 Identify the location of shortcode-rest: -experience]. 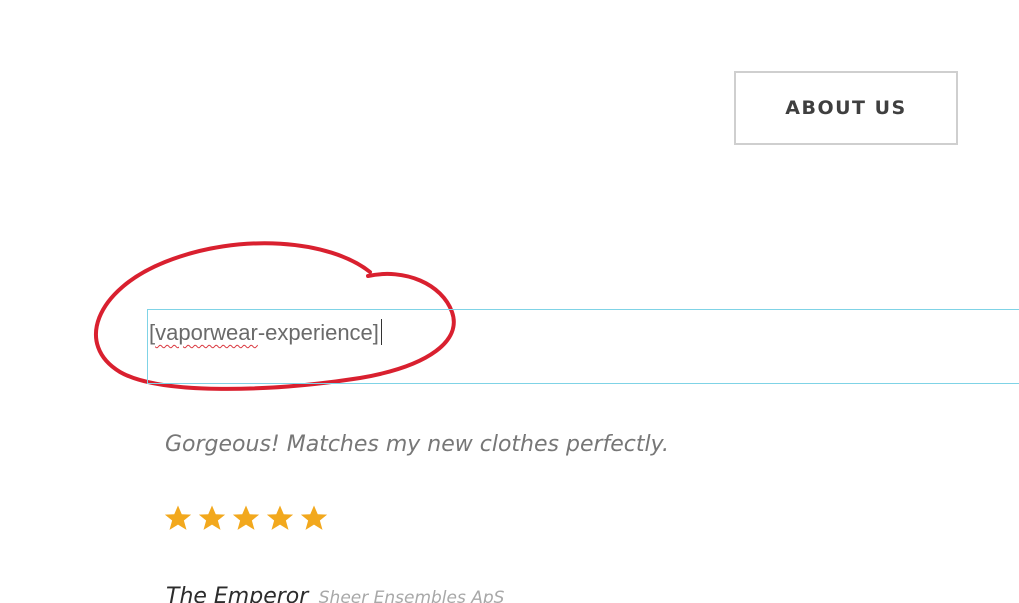
(318, 332).